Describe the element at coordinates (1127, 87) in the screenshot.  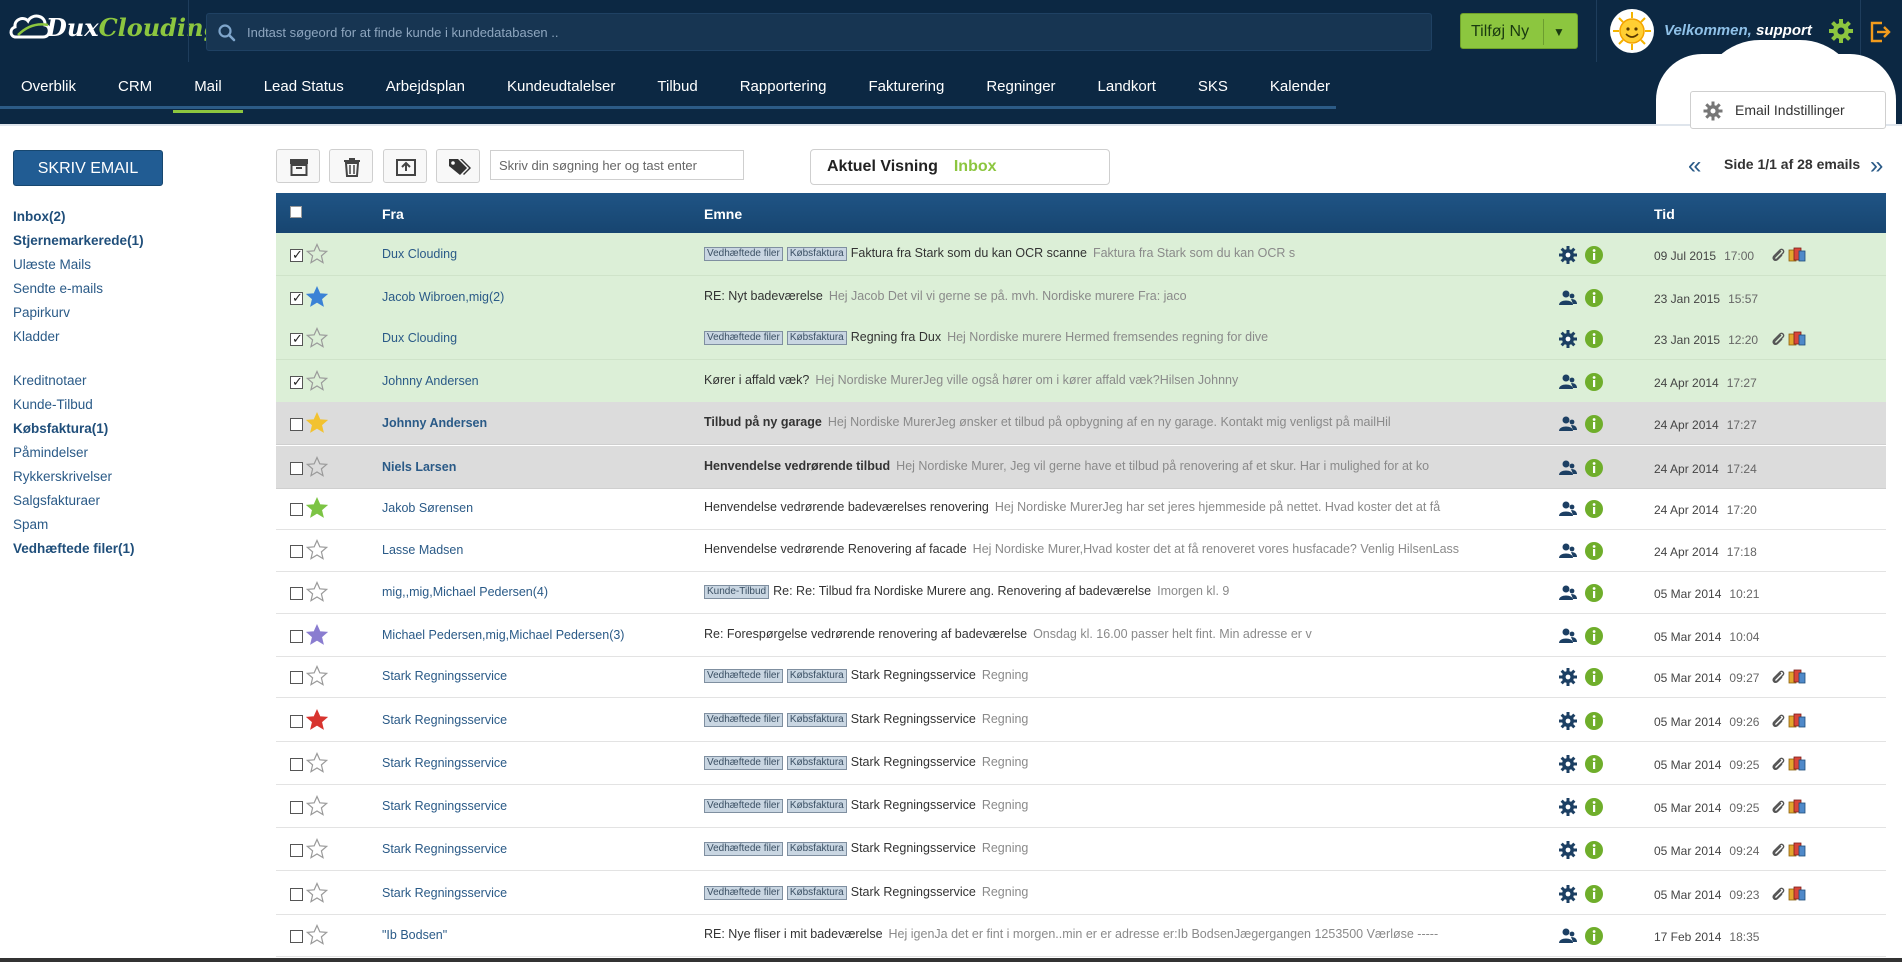
I see `nav-landkort: Landkort` at that location.